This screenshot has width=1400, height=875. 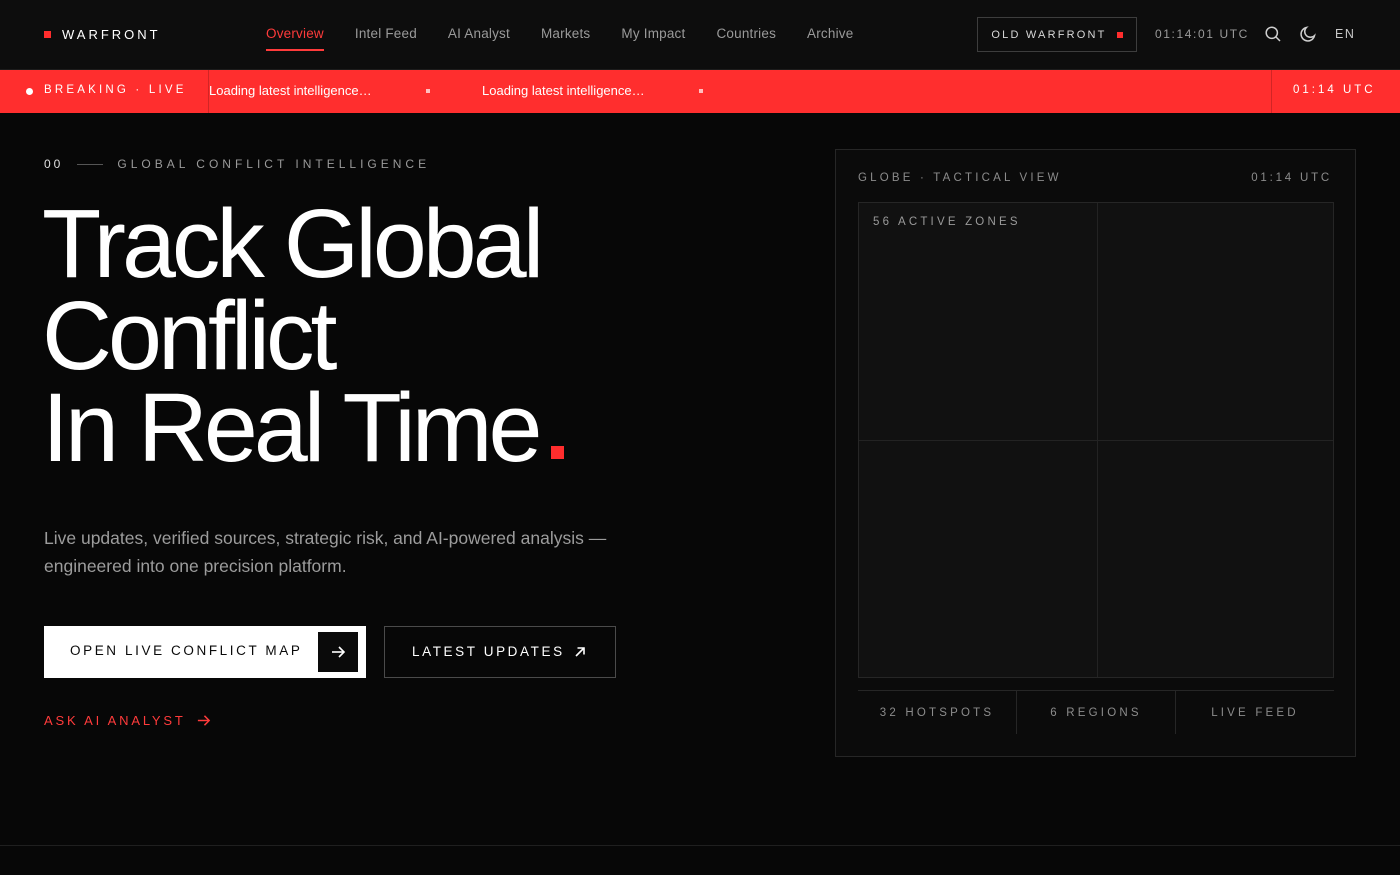 What do you see at coordinates (830, 33) in the screenshot?
I see `nav-link-archive: Archive` at bounding box center [830, 33].